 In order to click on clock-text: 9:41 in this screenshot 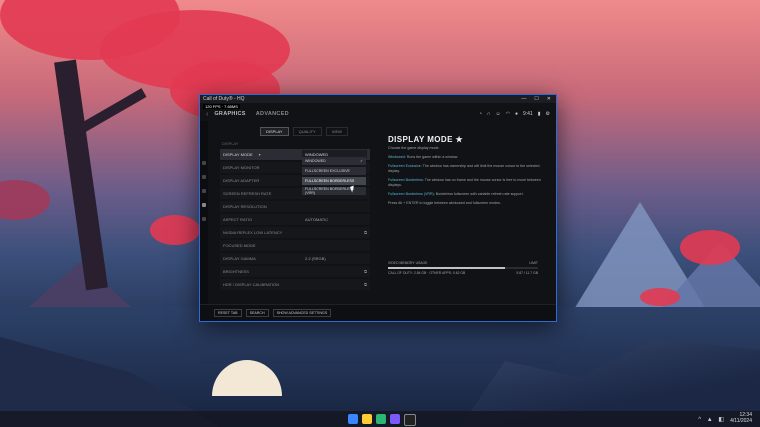, I will do `click(528, 114)`.